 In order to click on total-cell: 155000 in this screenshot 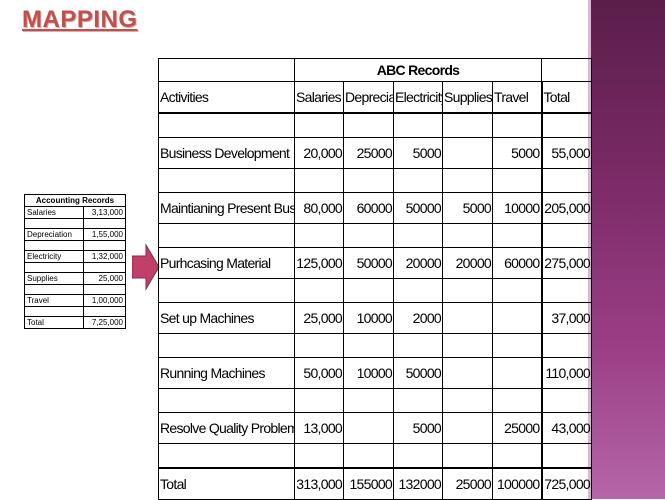, I will do `click(368, 483)`.